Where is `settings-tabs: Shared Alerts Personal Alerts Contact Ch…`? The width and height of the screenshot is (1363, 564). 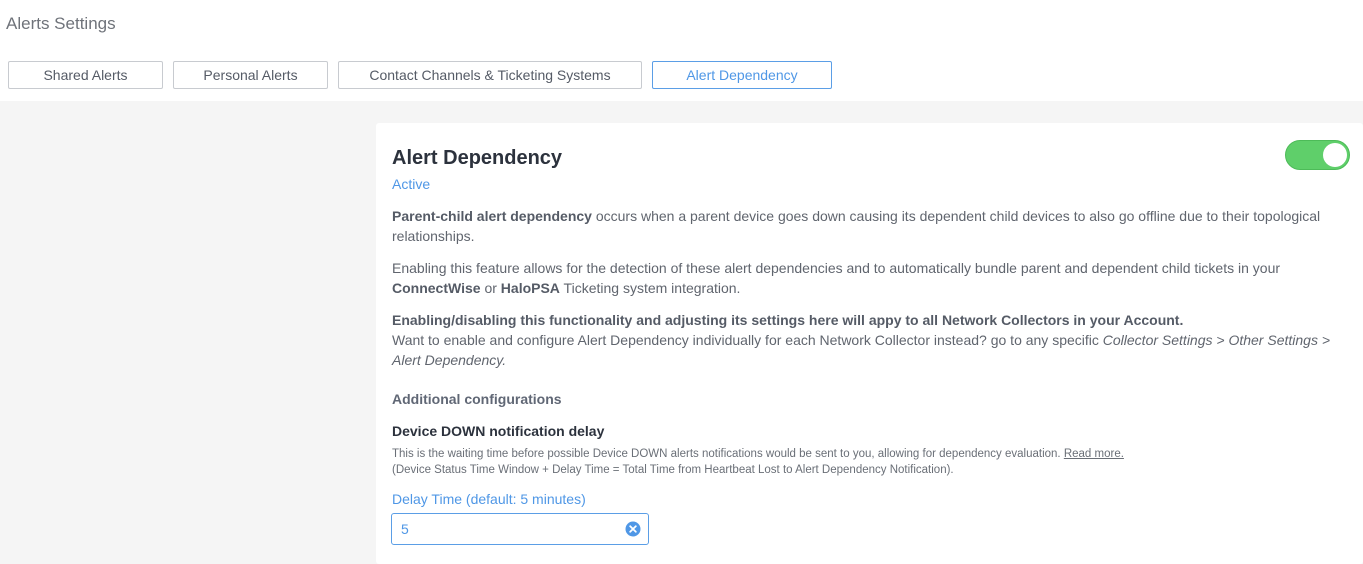 settings-tabs: Shared Alerts Personal Alerts Contact Ch… is located at coordinates (425, 75).